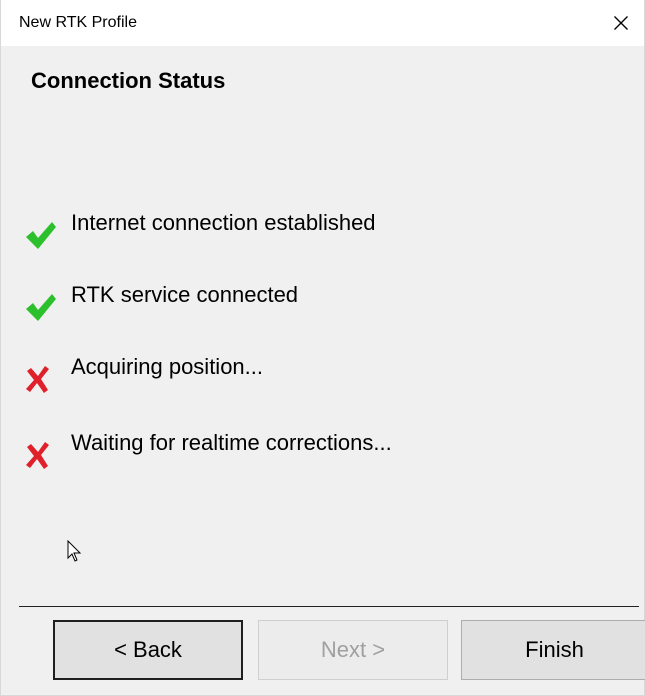 This screenshot has width=645, height=696. Describe the element at coordinates (223, 222) in the screenshot. I see `status-label: Internet connection established` at that location.